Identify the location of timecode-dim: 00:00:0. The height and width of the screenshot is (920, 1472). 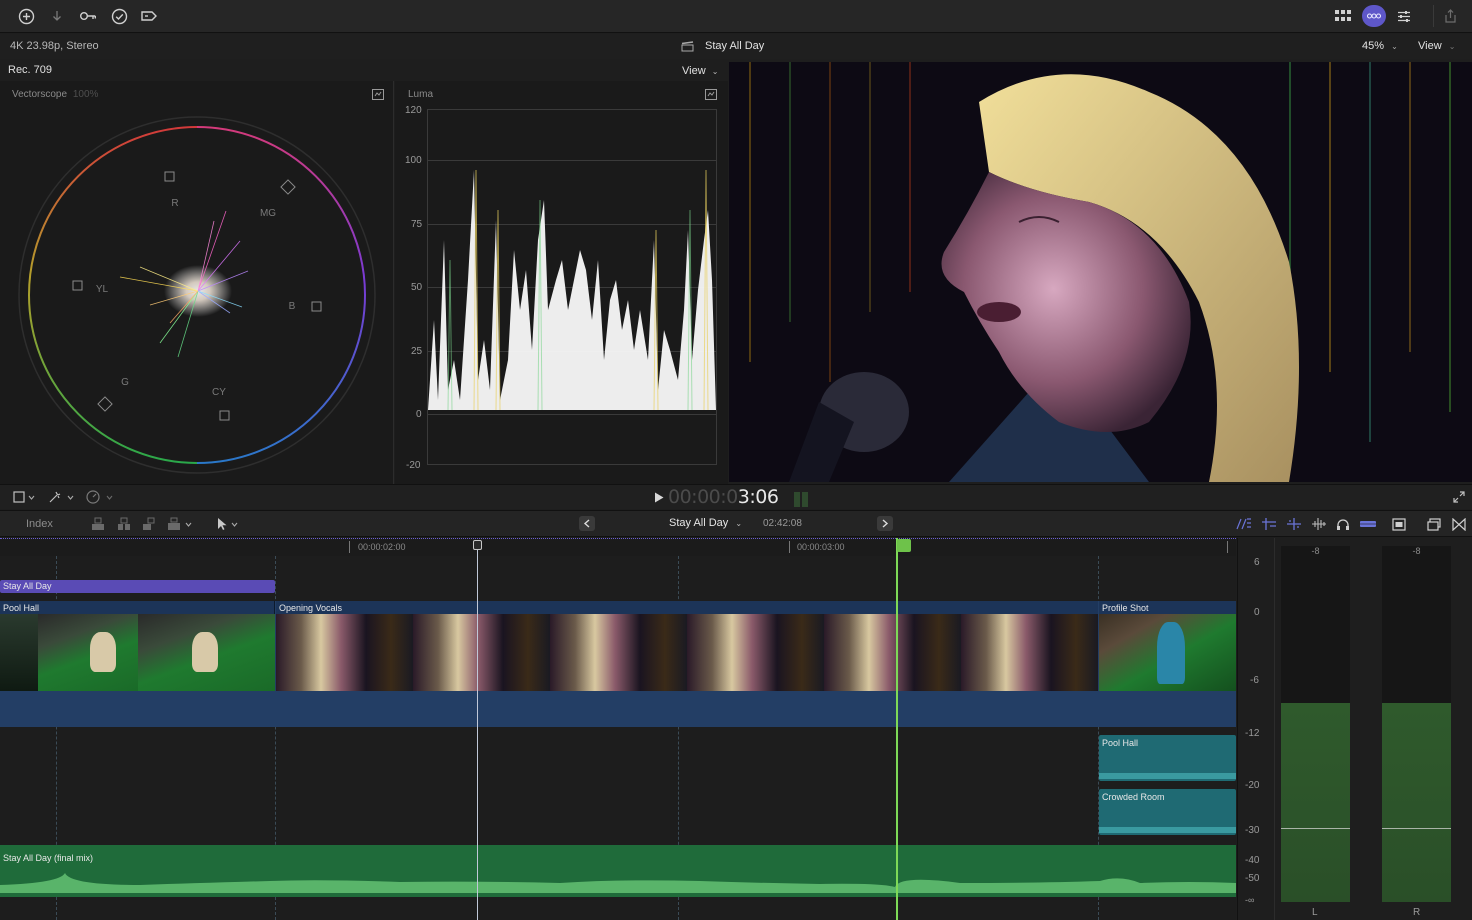
(703, 497).